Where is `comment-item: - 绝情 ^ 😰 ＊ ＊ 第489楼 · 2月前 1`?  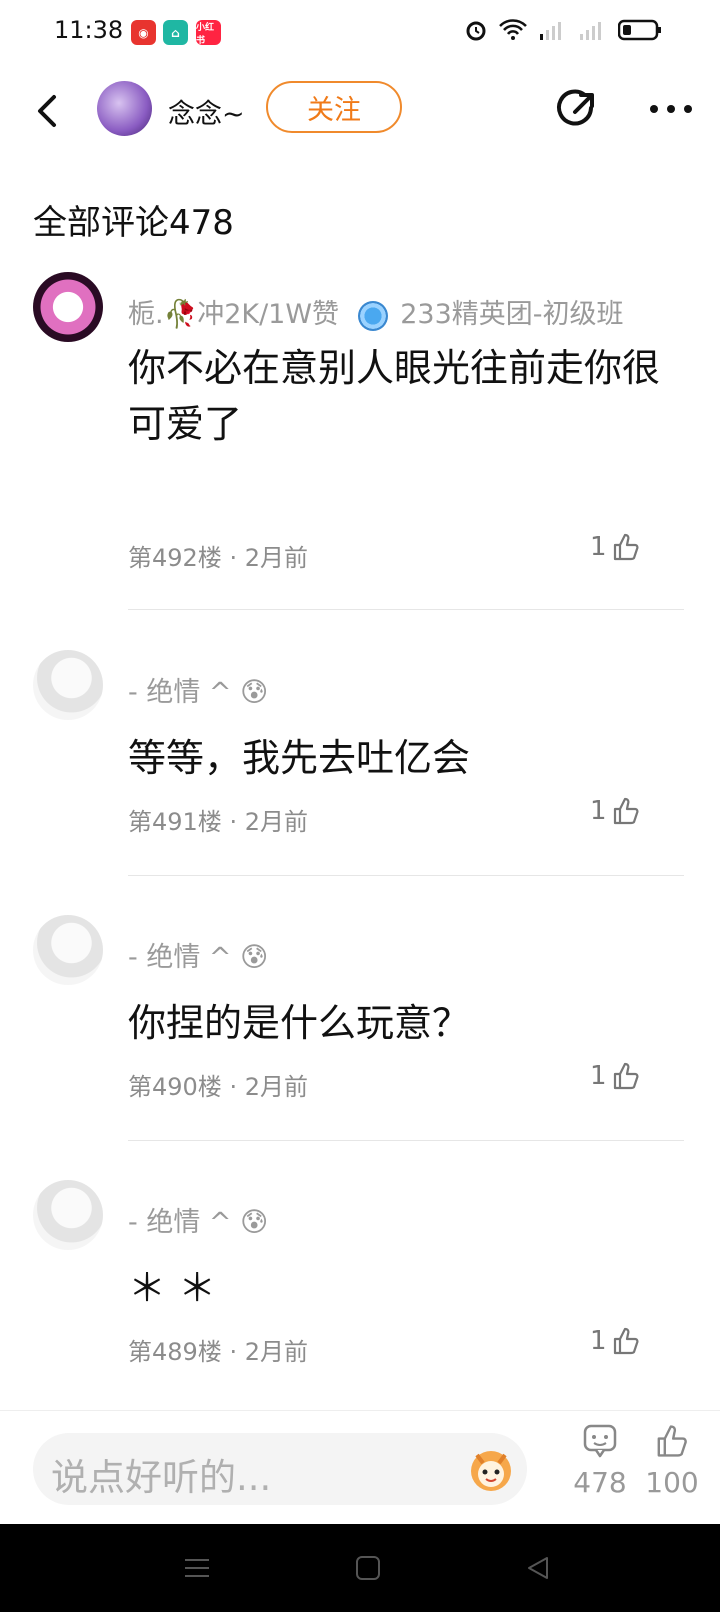 comment-item: - 绝情 ^ 😰 ＊ ＊ 第489楼 · 2月前 1 is located at coordinates (360, 1295).